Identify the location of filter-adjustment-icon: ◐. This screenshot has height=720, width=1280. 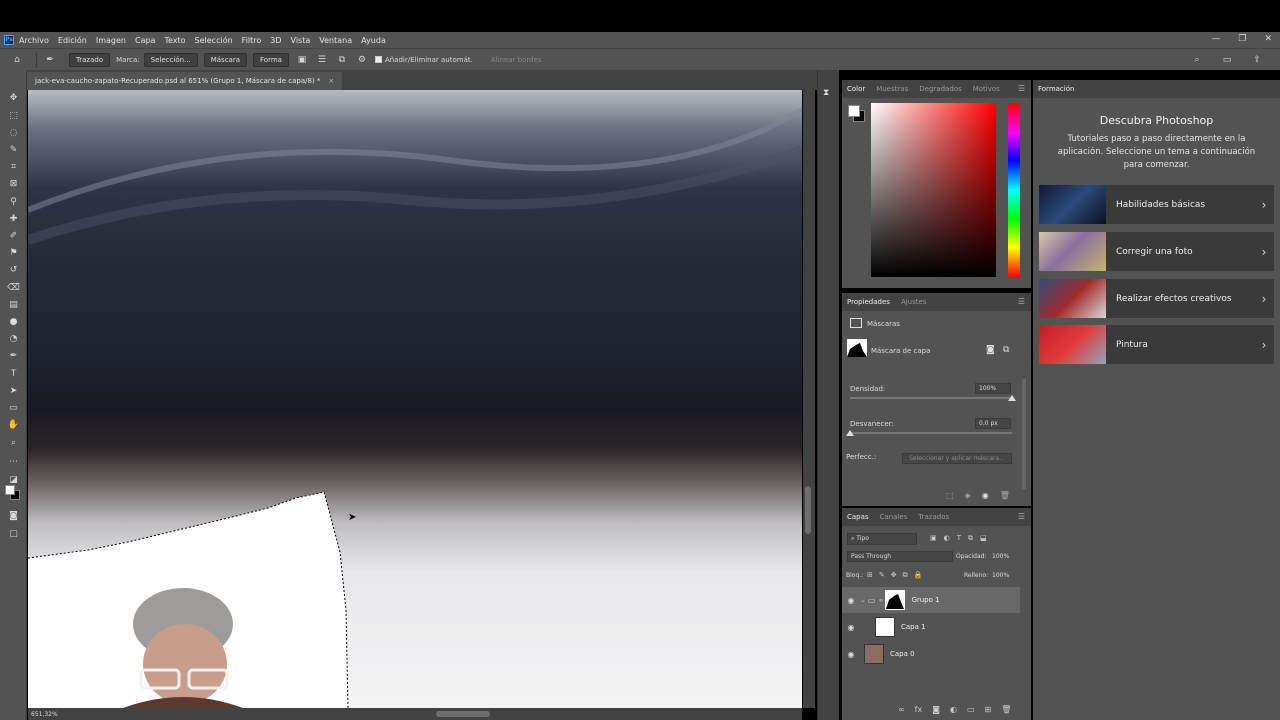
(947, 538).